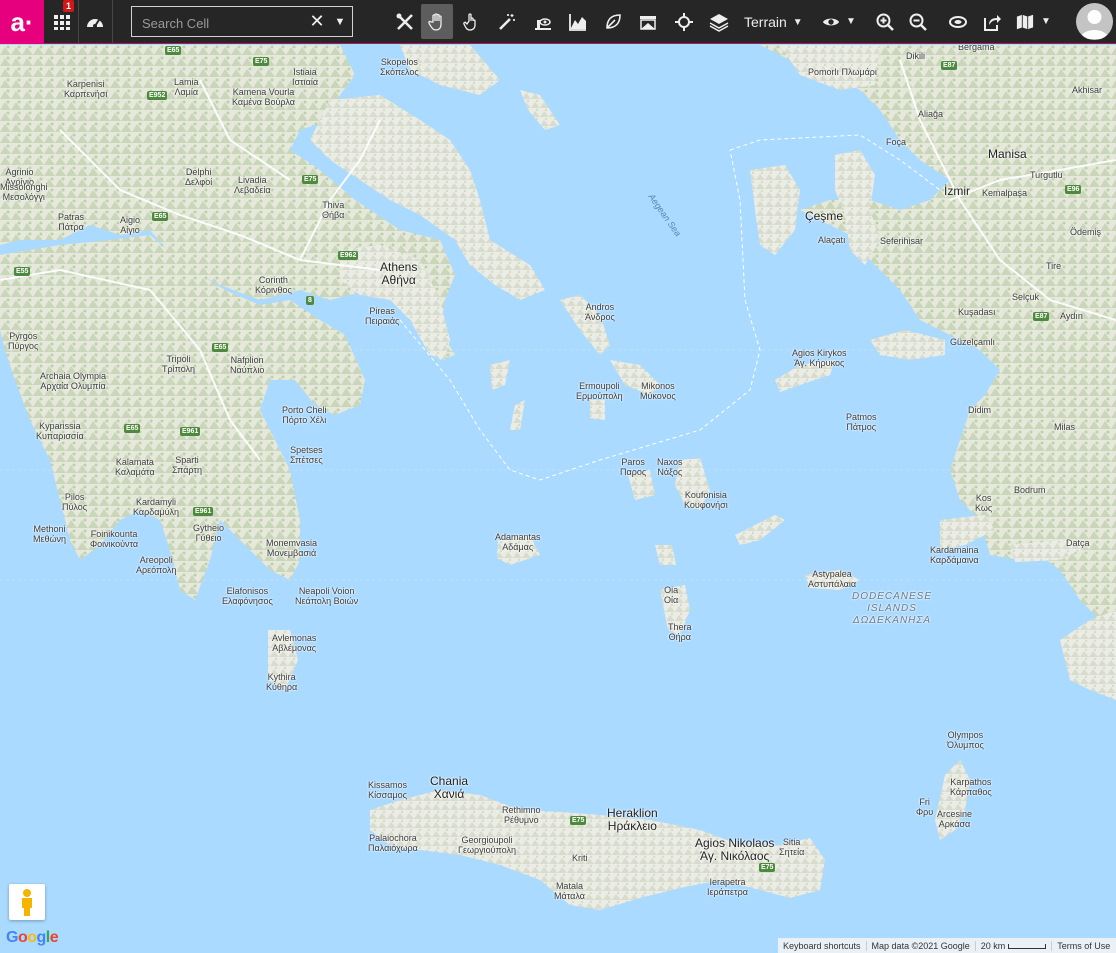  Describe the element at coordinates (578, 21) in the screenshot. I see `elevation-profile-icon` at that location.